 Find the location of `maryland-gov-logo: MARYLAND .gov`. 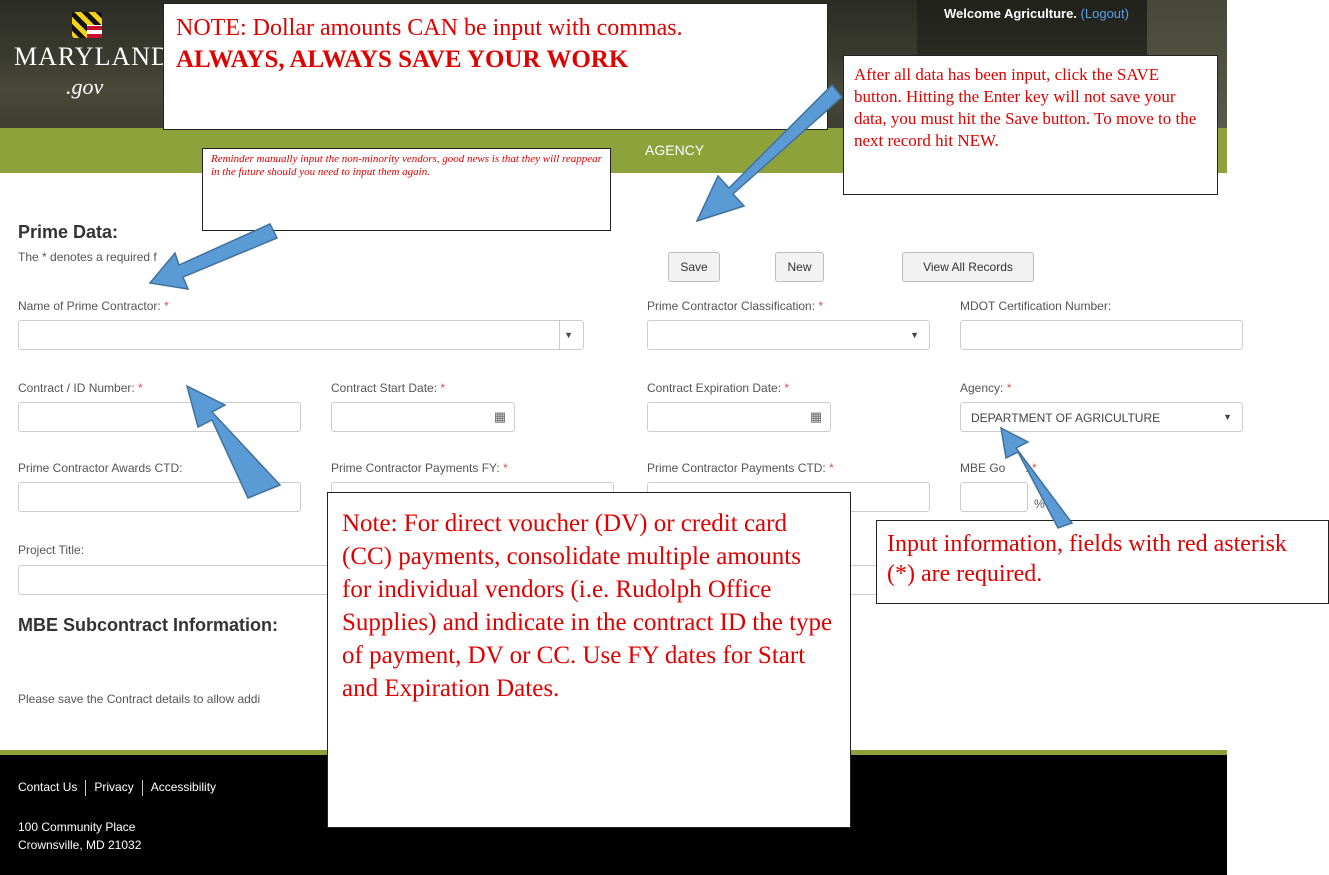

maryland-gov-logo: MARYLAND .gov is located at coordinates (92, 58).